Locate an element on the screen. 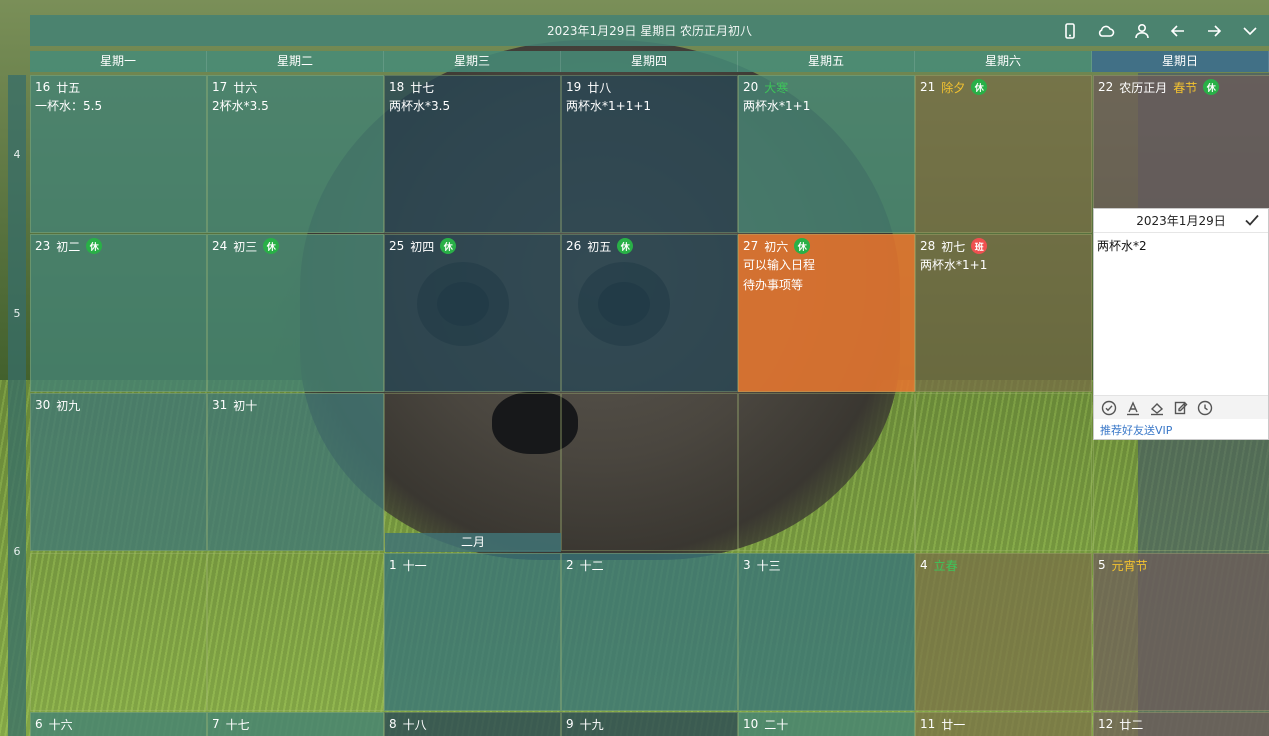 This screenshot has width=1269, height=736. arrow-right-icon is located at coordinates (1214, 31).